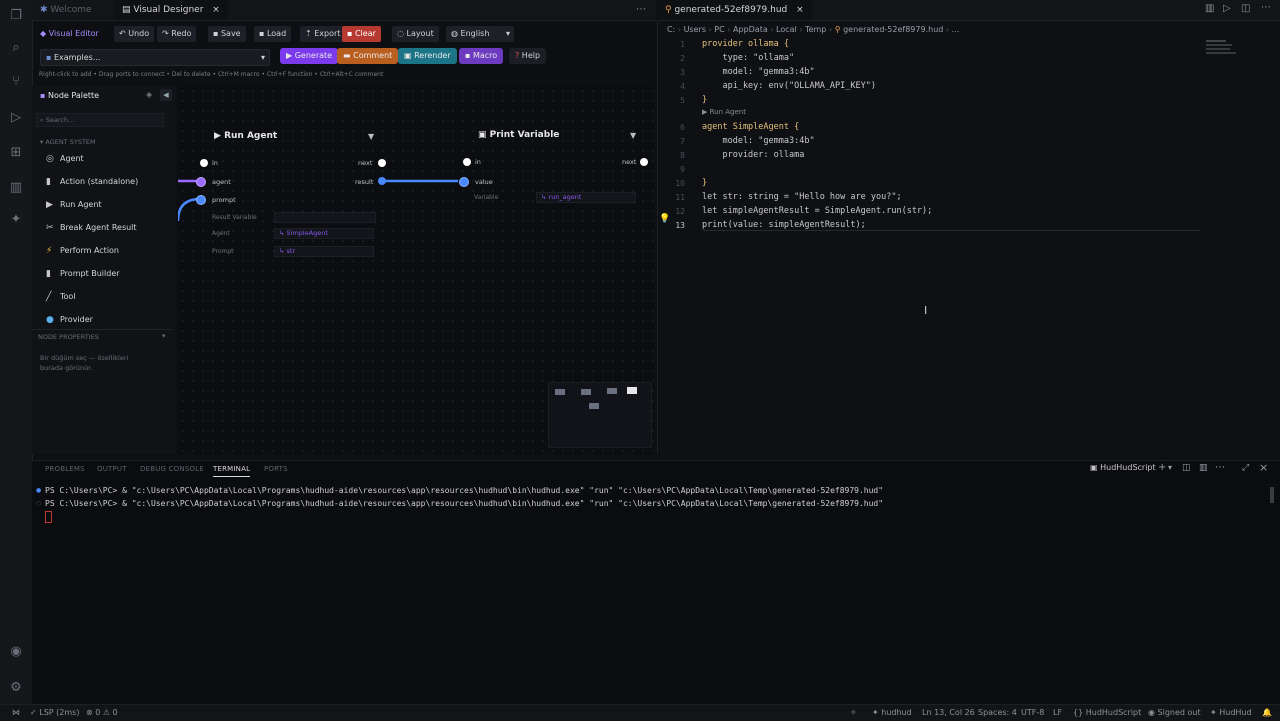  I want to click on redo-button: ↷ Redo, so click(177, 34).